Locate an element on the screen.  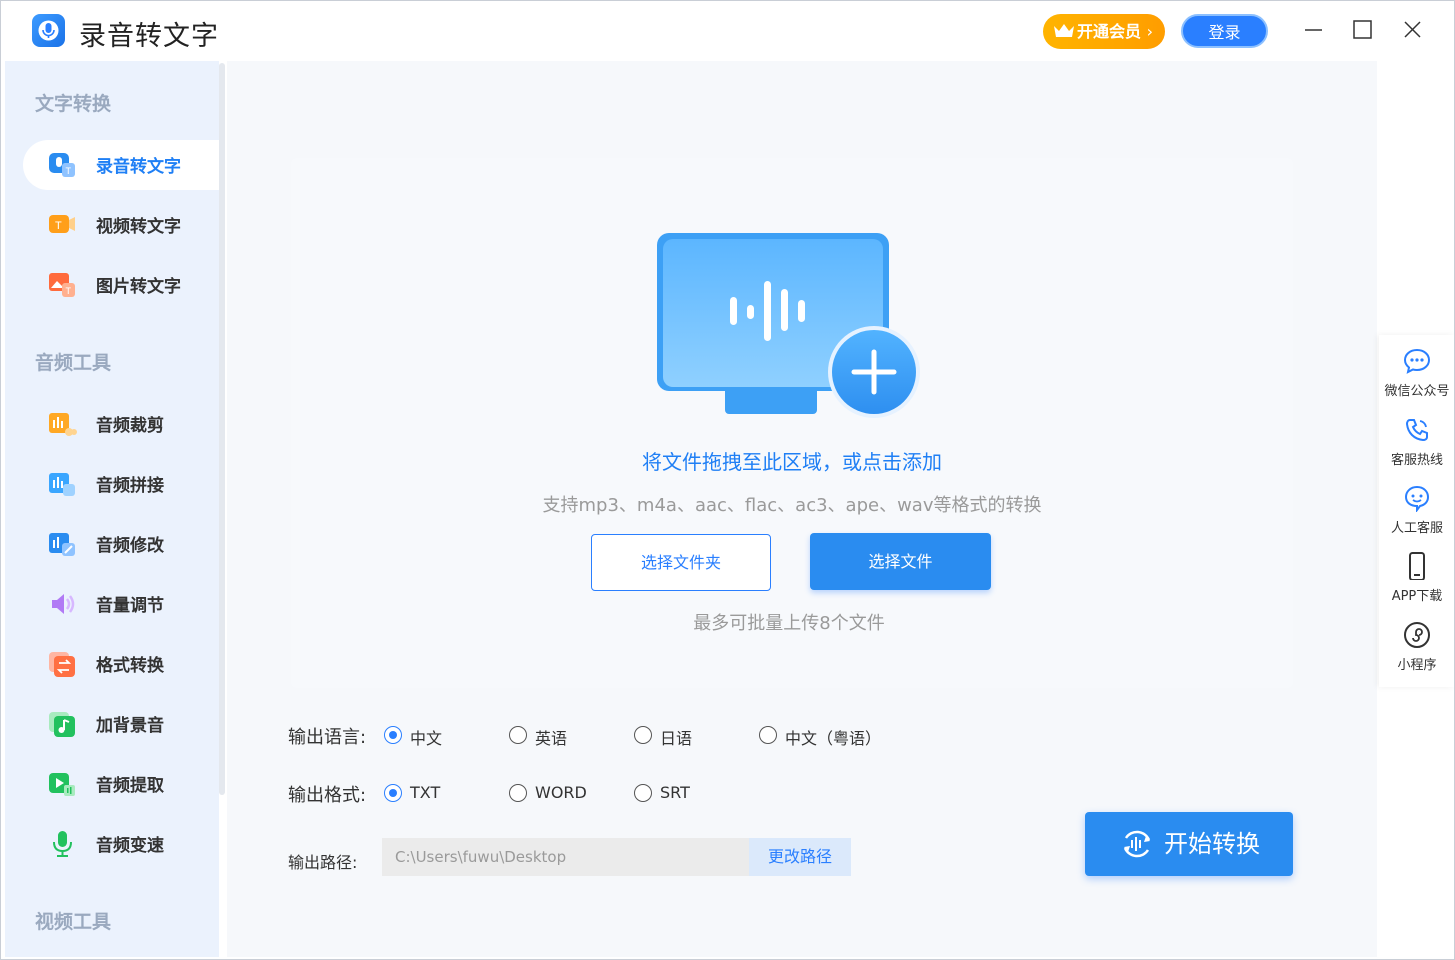
monitor-add-icon is located at coordinates (788, 325).